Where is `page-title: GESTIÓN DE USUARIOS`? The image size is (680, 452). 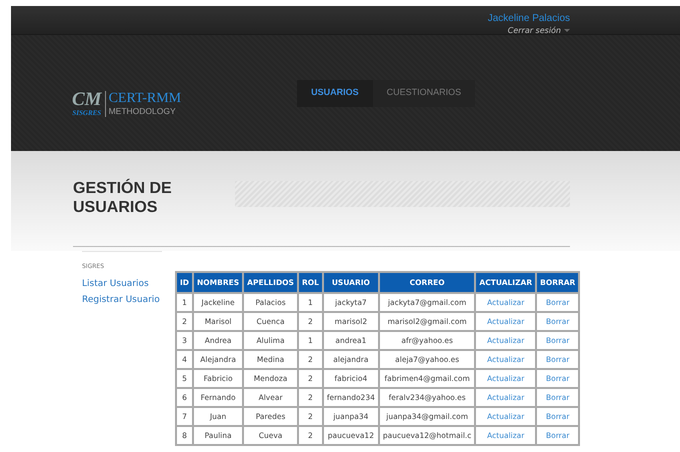
page-title: GESTIÓN DE USUARIOS is located at coordinates (123, 198).